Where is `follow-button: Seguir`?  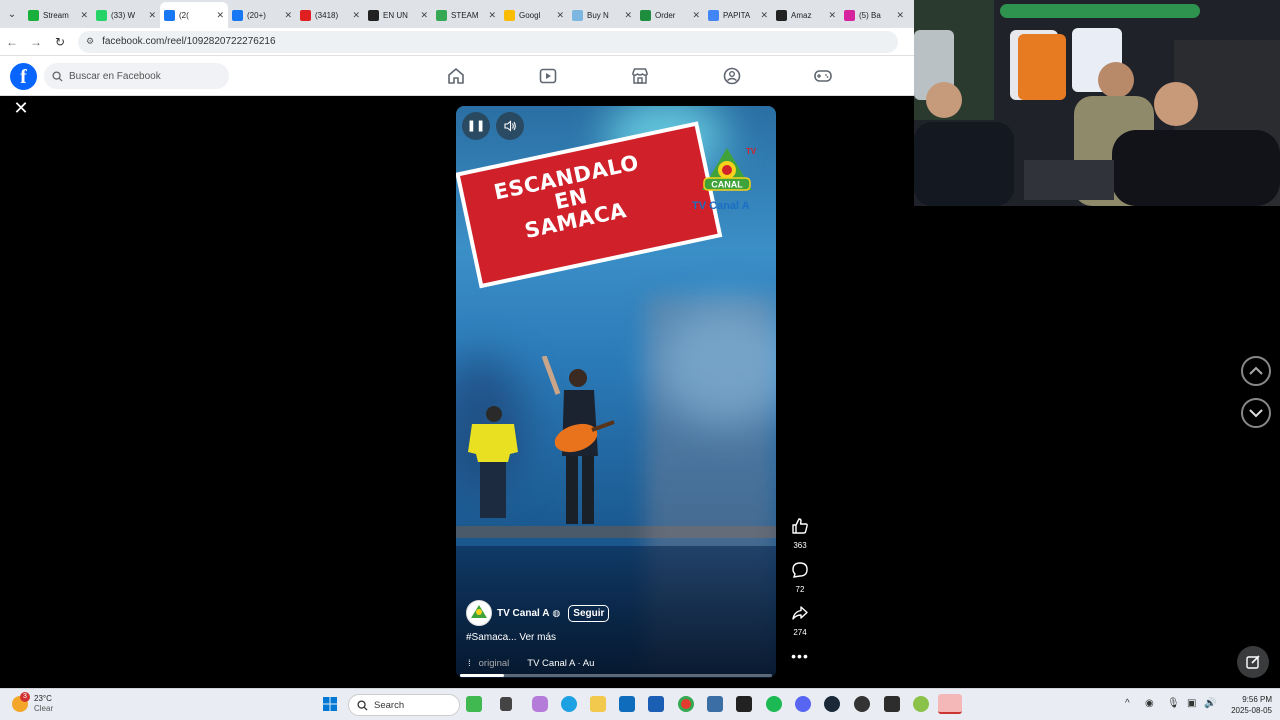 follow-button: Seguir is located at coordinates (589, 613).